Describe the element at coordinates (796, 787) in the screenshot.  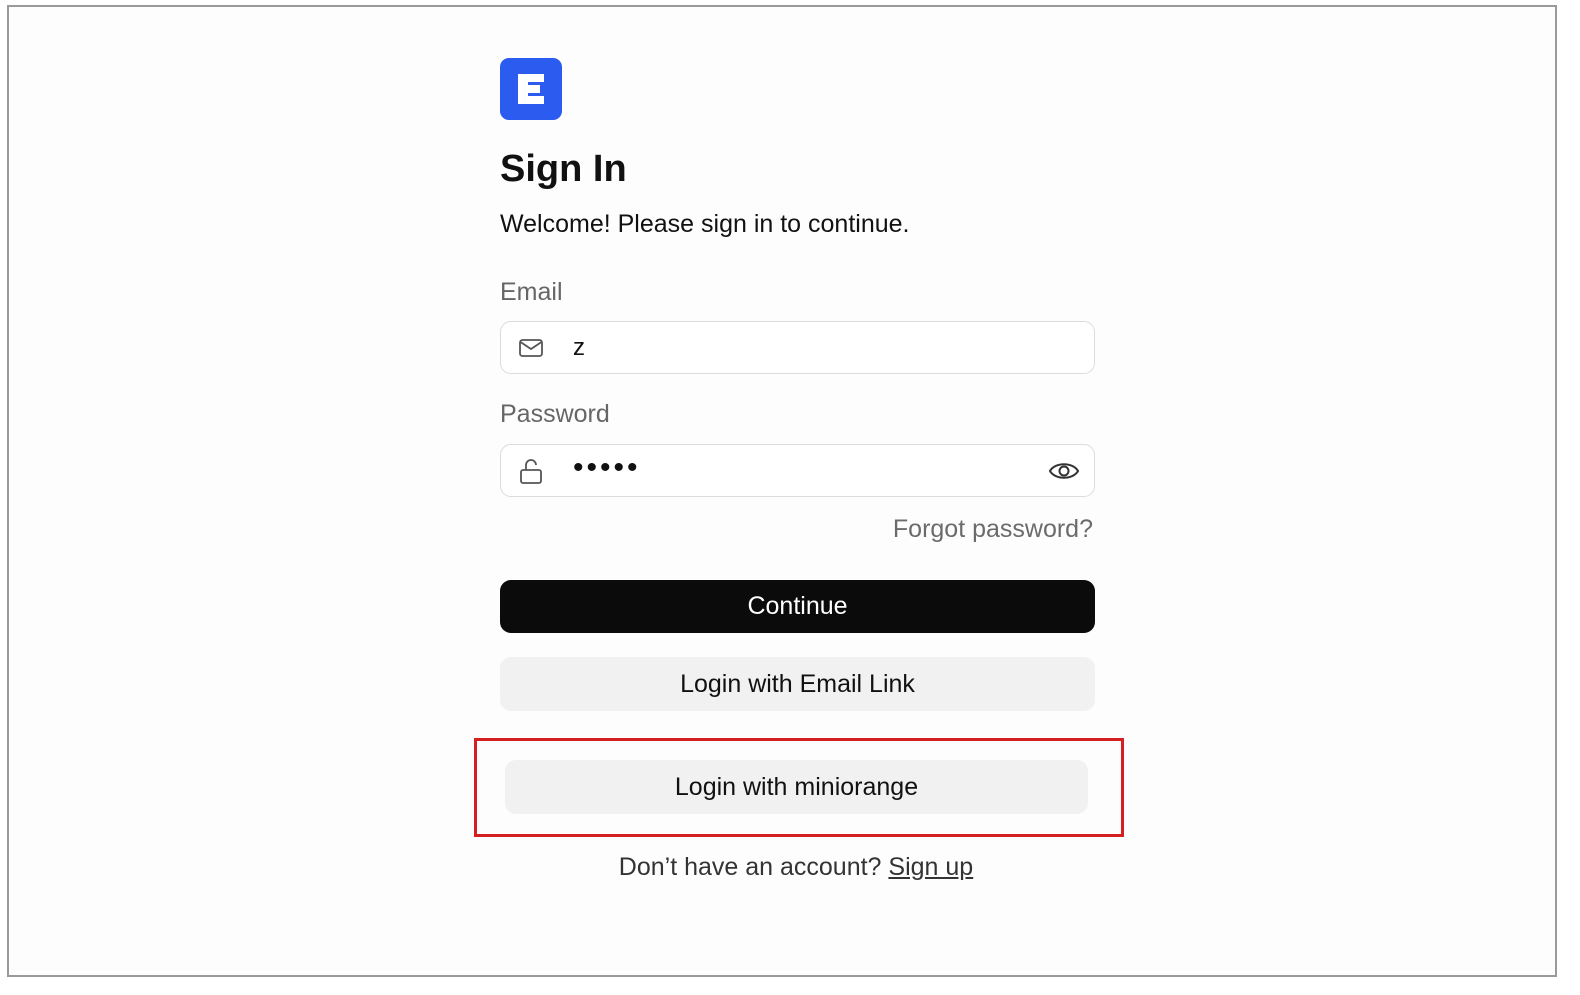
I see `miniorange-login-button: Login with miniorange` at that location.